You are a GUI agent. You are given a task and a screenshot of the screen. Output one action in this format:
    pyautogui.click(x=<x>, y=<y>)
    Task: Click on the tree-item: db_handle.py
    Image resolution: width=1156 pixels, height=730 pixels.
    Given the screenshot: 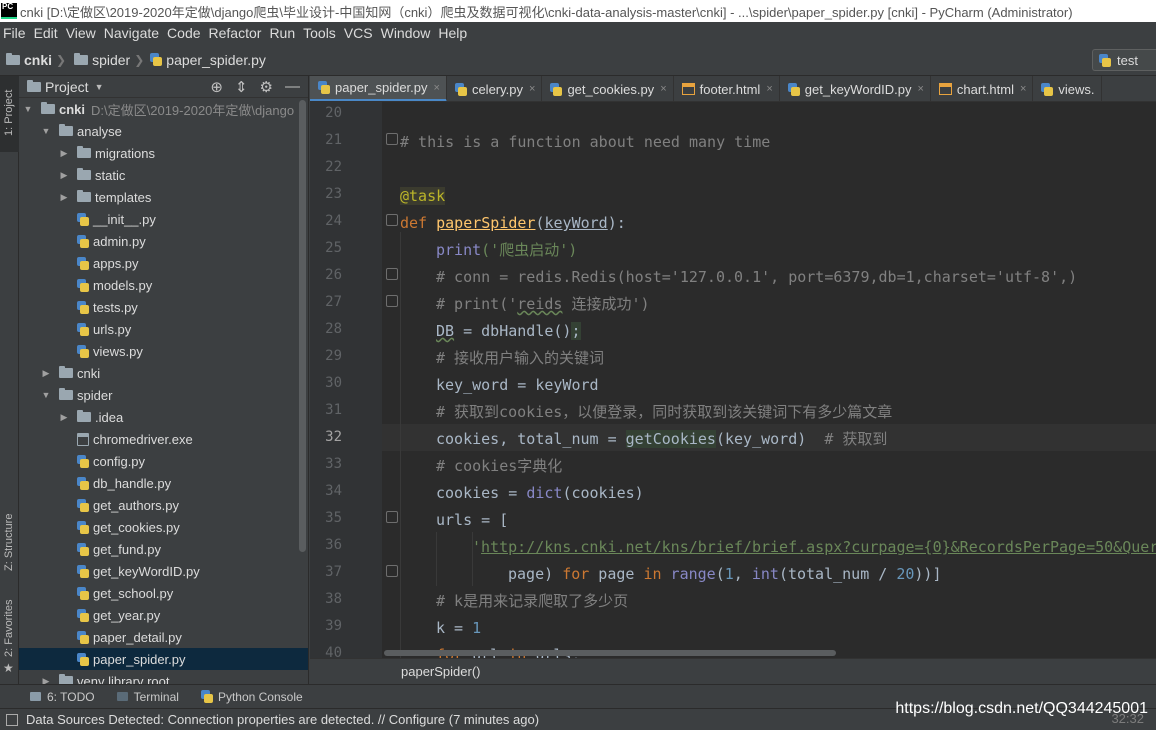 What is the action you would take?
    pyautogui.click(x=163, y=483)
    